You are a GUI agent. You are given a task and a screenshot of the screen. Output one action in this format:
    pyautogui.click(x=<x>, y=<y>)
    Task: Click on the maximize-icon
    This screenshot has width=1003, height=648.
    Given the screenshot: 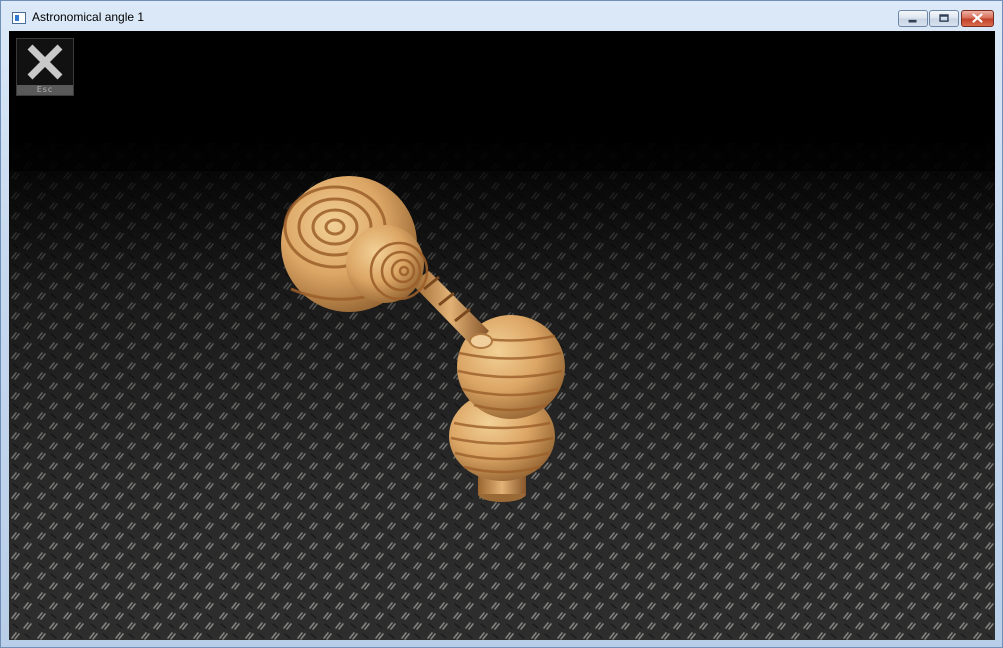 What is the action you would take?
    pyautogui.click(x=944, y=18)
    